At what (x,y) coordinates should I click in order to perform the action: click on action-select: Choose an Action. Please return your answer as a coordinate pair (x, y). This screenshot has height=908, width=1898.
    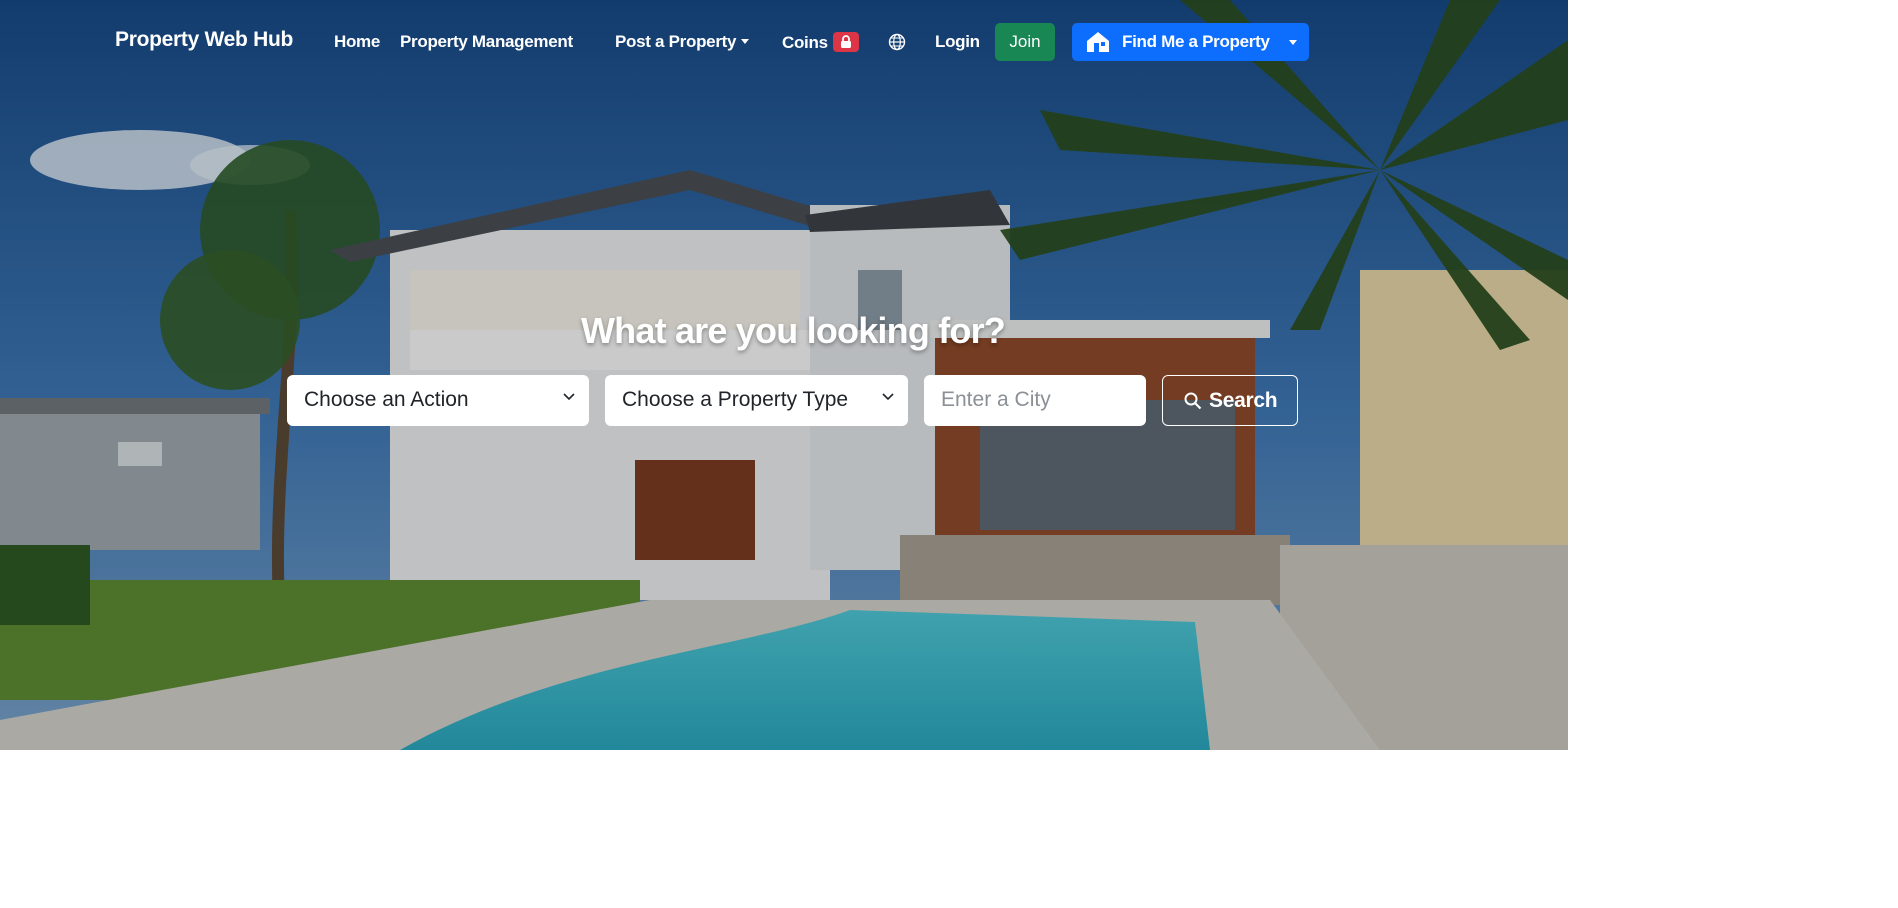
    Looking at the image, I should click on (438, 400).